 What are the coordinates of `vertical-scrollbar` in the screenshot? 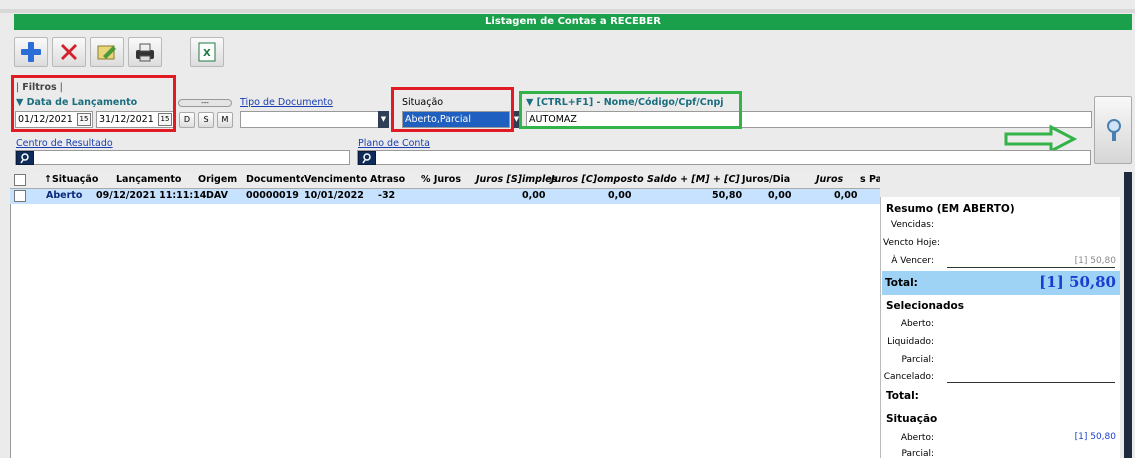 It's located at (1128, 315).